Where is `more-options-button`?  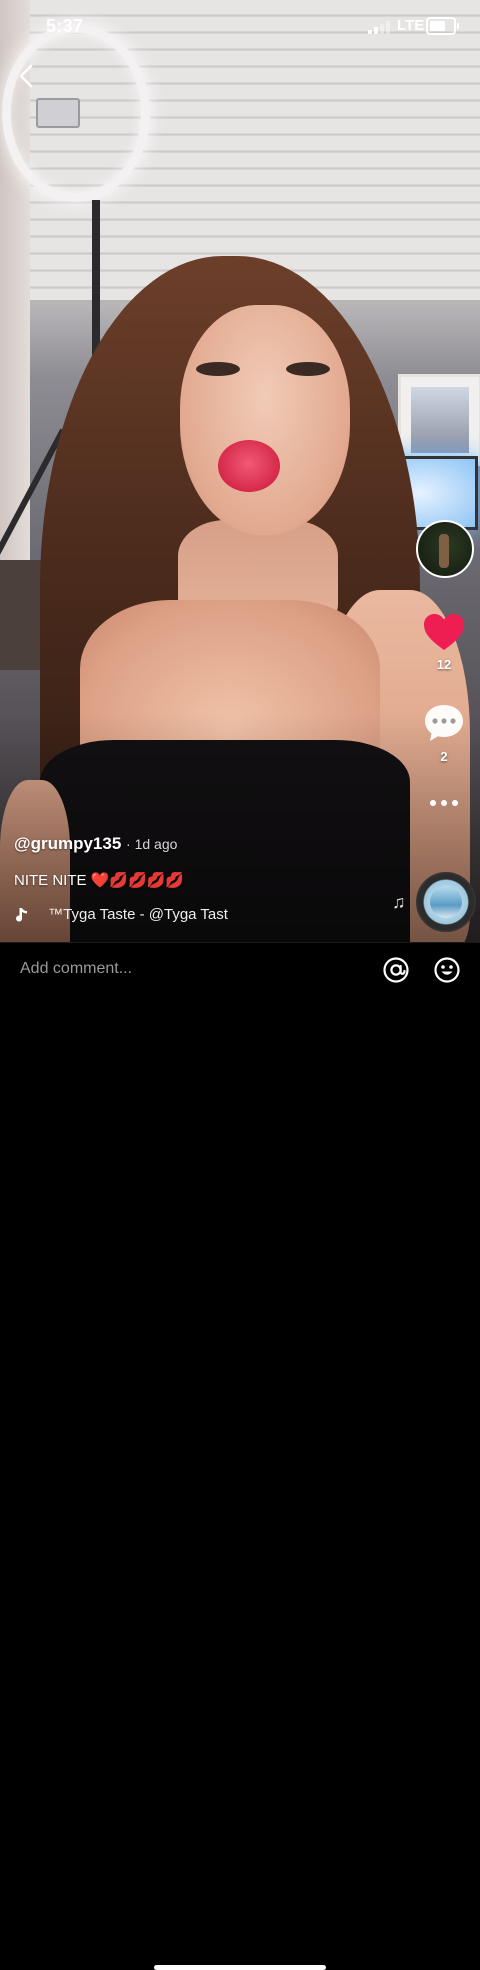
more-options-button is located at coordinates (444, 800).